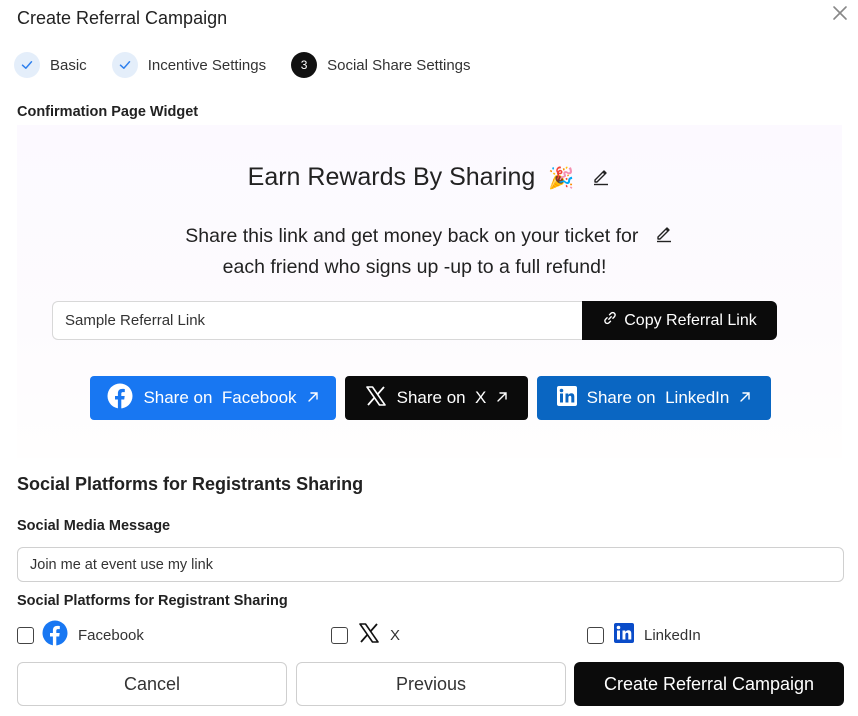 This screenshot has width=858, height=716. Describe the element at coordinates (672, 635) in the screenshot. I see `platform-label: LinkedIn` at that location.